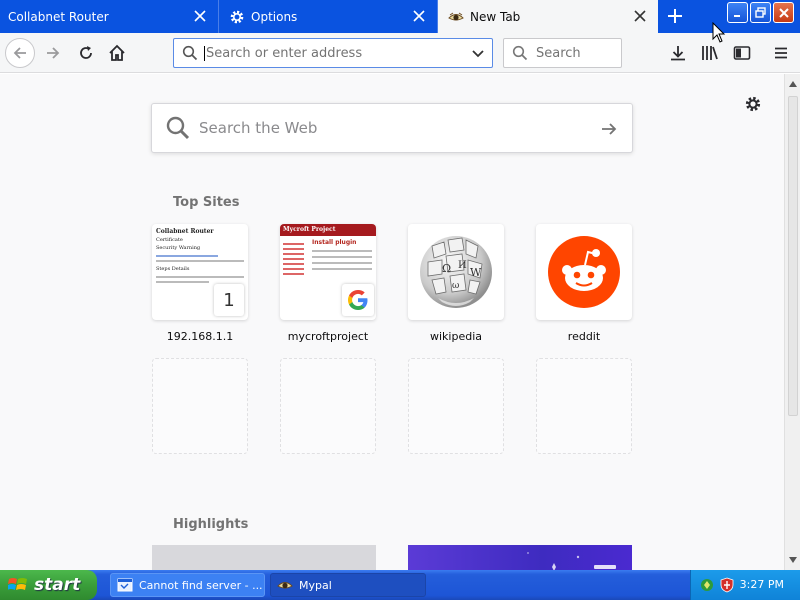  I want to click on close-window-button, so click(783, 12).